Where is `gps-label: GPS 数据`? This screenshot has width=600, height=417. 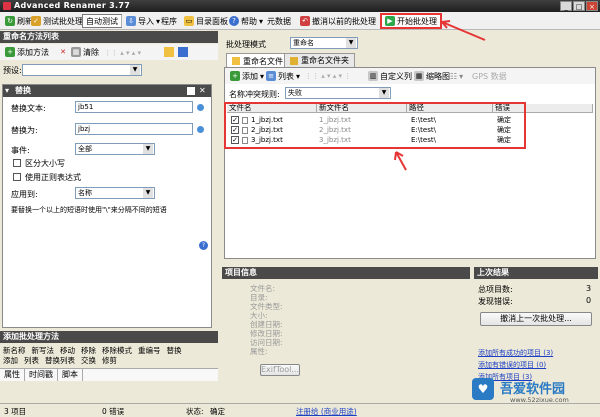 gps-label: GPS 数据 is located at coordinates (489, 76).